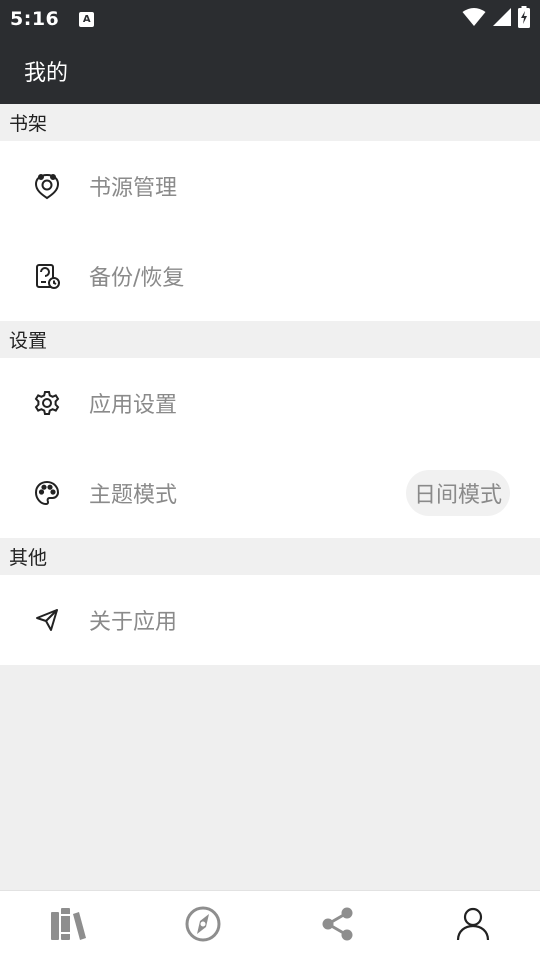 The image size is (540, 960). What do you see at coordinates (270, 186) in the screenshot?
I see `book-source-management-item: 书源管理` at bounding box center [270, 186].